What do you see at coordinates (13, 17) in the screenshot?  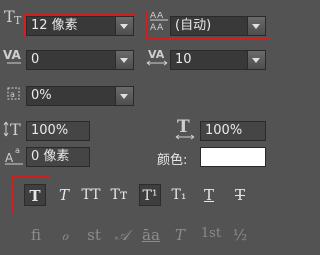 I see `font-size-icon: T T` at bounding box center [13, 17].